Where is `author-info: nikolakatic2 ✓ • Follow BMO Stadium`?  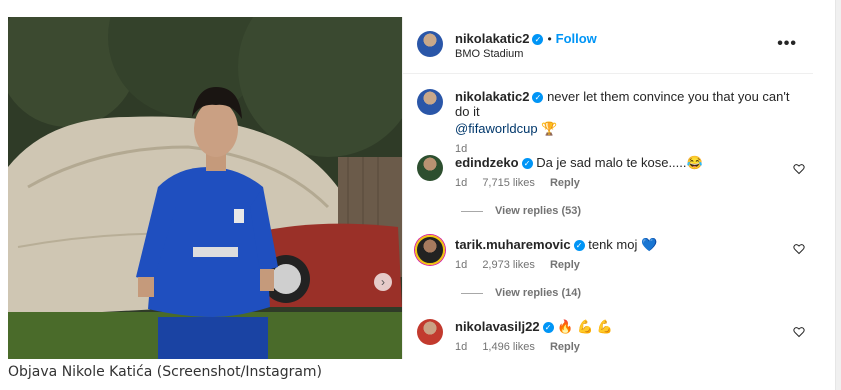 author-info: nikolakatic2 ✓ • Follow BMO Stadium is located at coordinates (526, 45).